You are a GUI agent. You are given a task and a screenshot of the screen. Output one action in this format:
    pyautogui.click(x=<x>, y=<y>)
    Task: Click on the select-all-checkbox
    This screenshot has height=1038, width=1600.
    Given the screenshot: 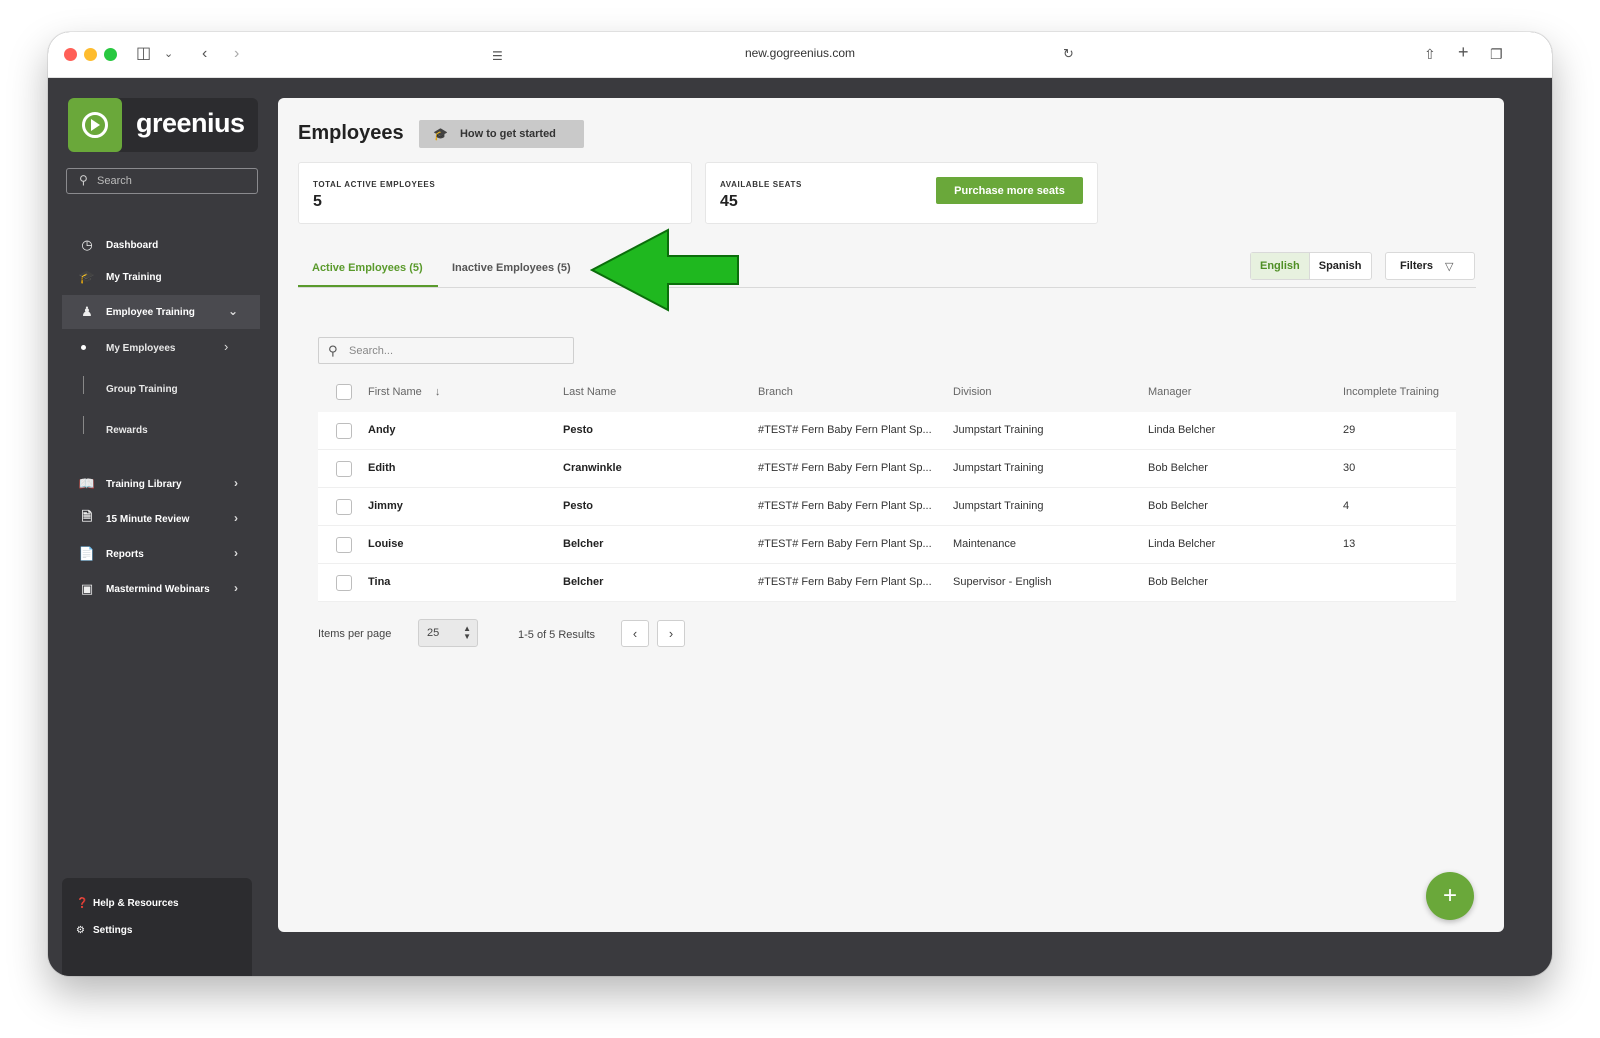 What is the action you would take?
    pyautogui.click(x=344, y=392)
    